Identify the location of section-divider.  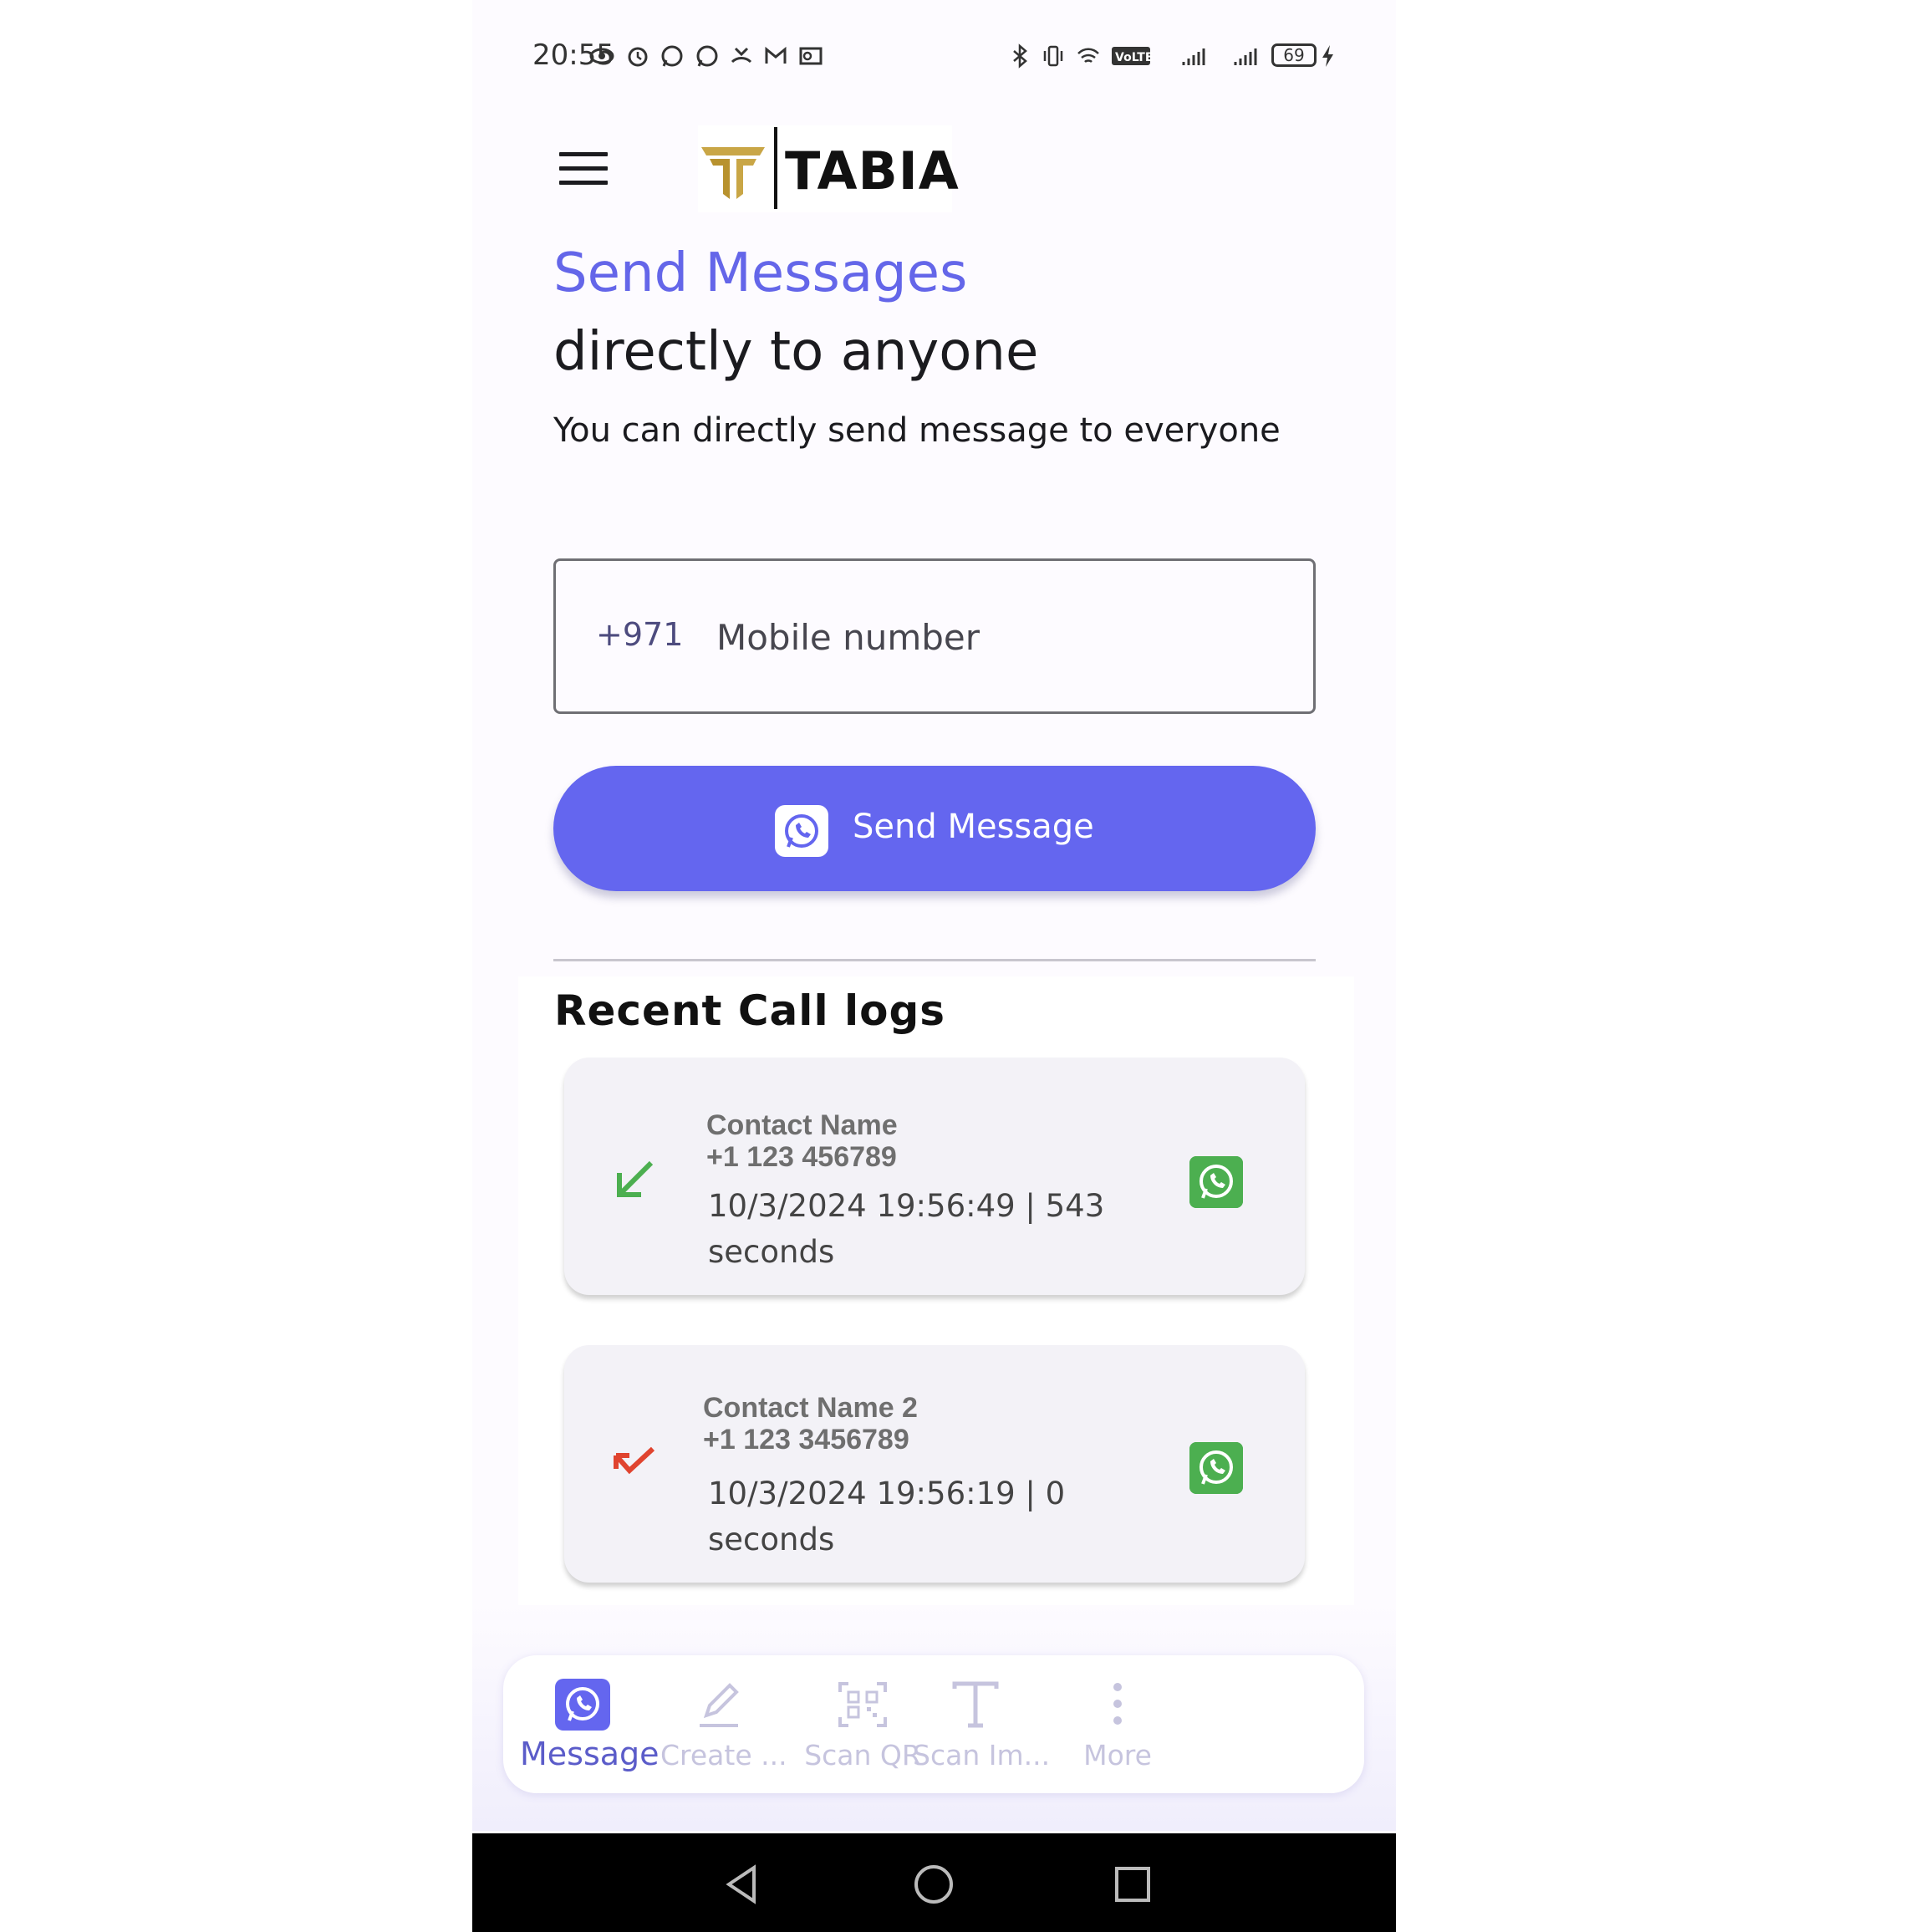
(935, 960).